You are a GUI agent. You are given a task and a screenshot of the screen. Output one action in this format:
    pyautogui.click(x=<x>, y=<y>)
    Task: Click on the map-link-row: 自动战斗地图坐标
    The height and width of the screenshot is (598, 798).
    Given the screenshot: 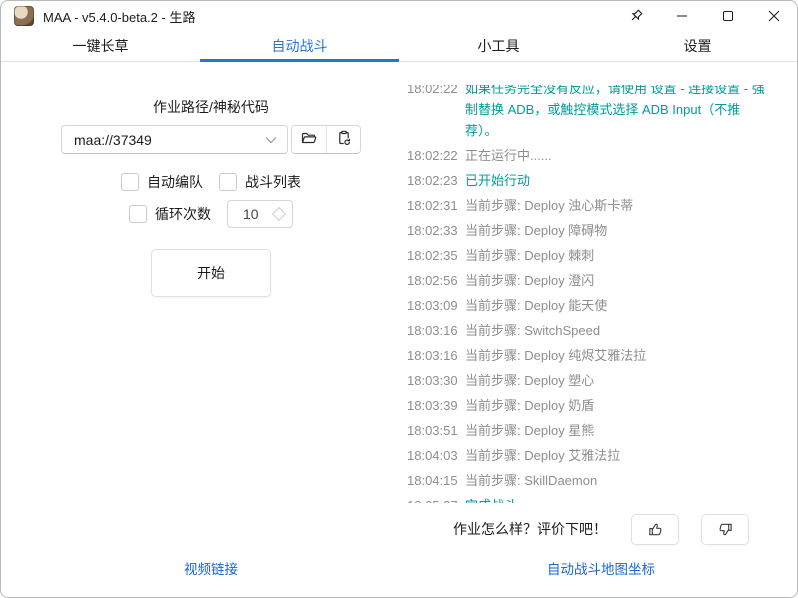 What is the action you would take?
    pyautogui.click(x=600, y=568)
    